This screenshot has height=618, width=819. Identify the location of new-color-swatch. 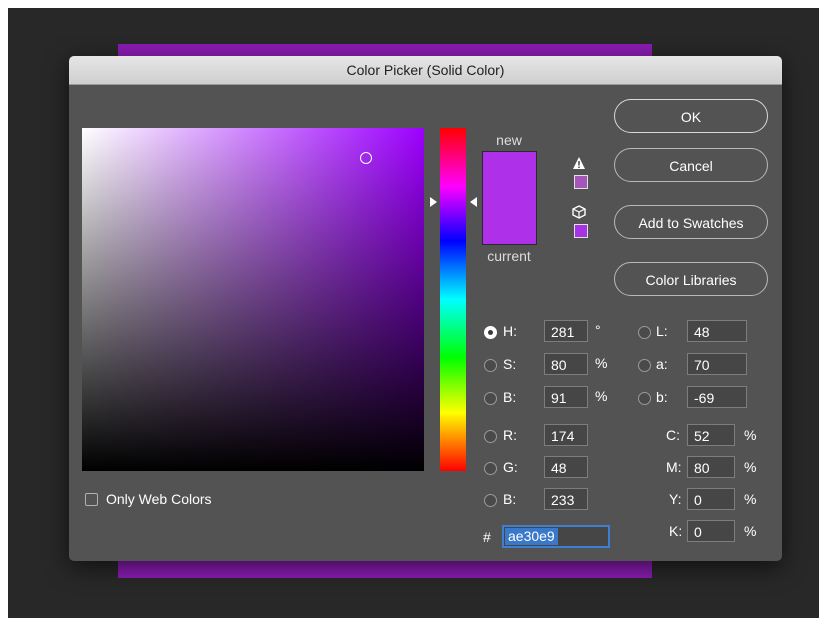
(509, 175).